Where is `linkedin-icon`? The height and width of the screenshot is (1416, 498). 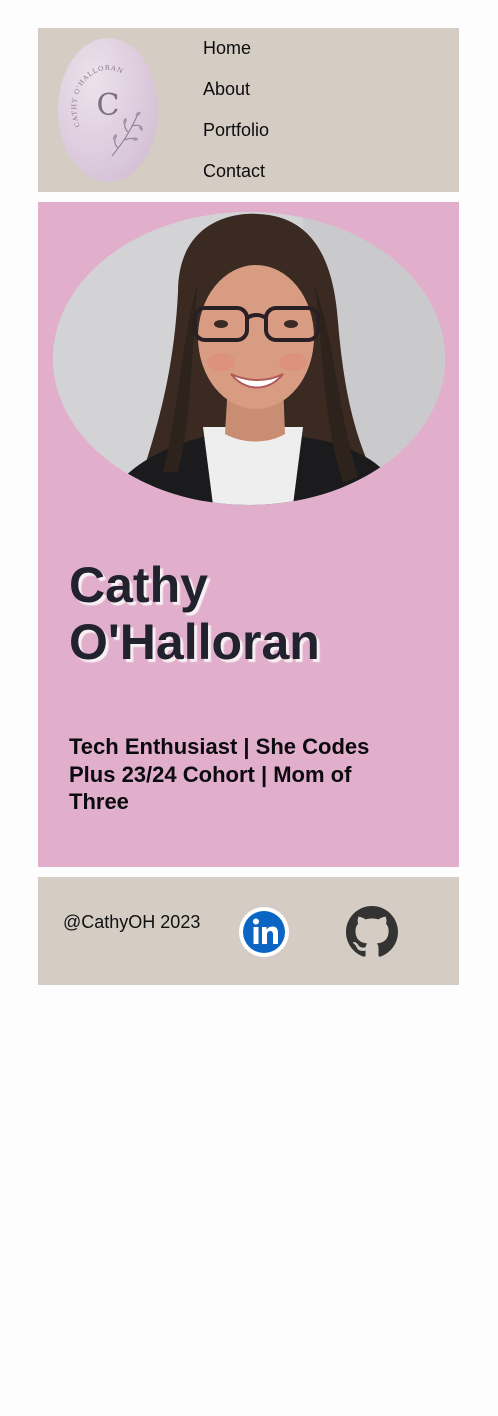 linkedin-icon is located at coordinates (264, 932).